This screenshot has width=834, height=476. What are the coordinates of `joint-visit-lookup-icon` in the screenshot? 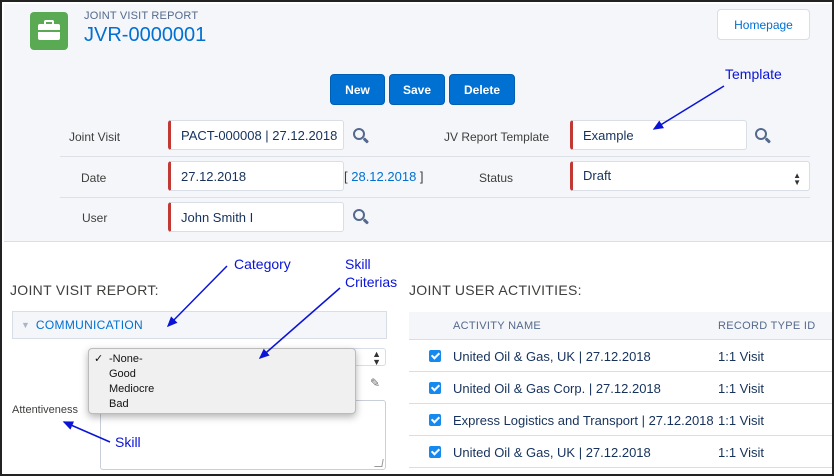 It's located at (361, 136).